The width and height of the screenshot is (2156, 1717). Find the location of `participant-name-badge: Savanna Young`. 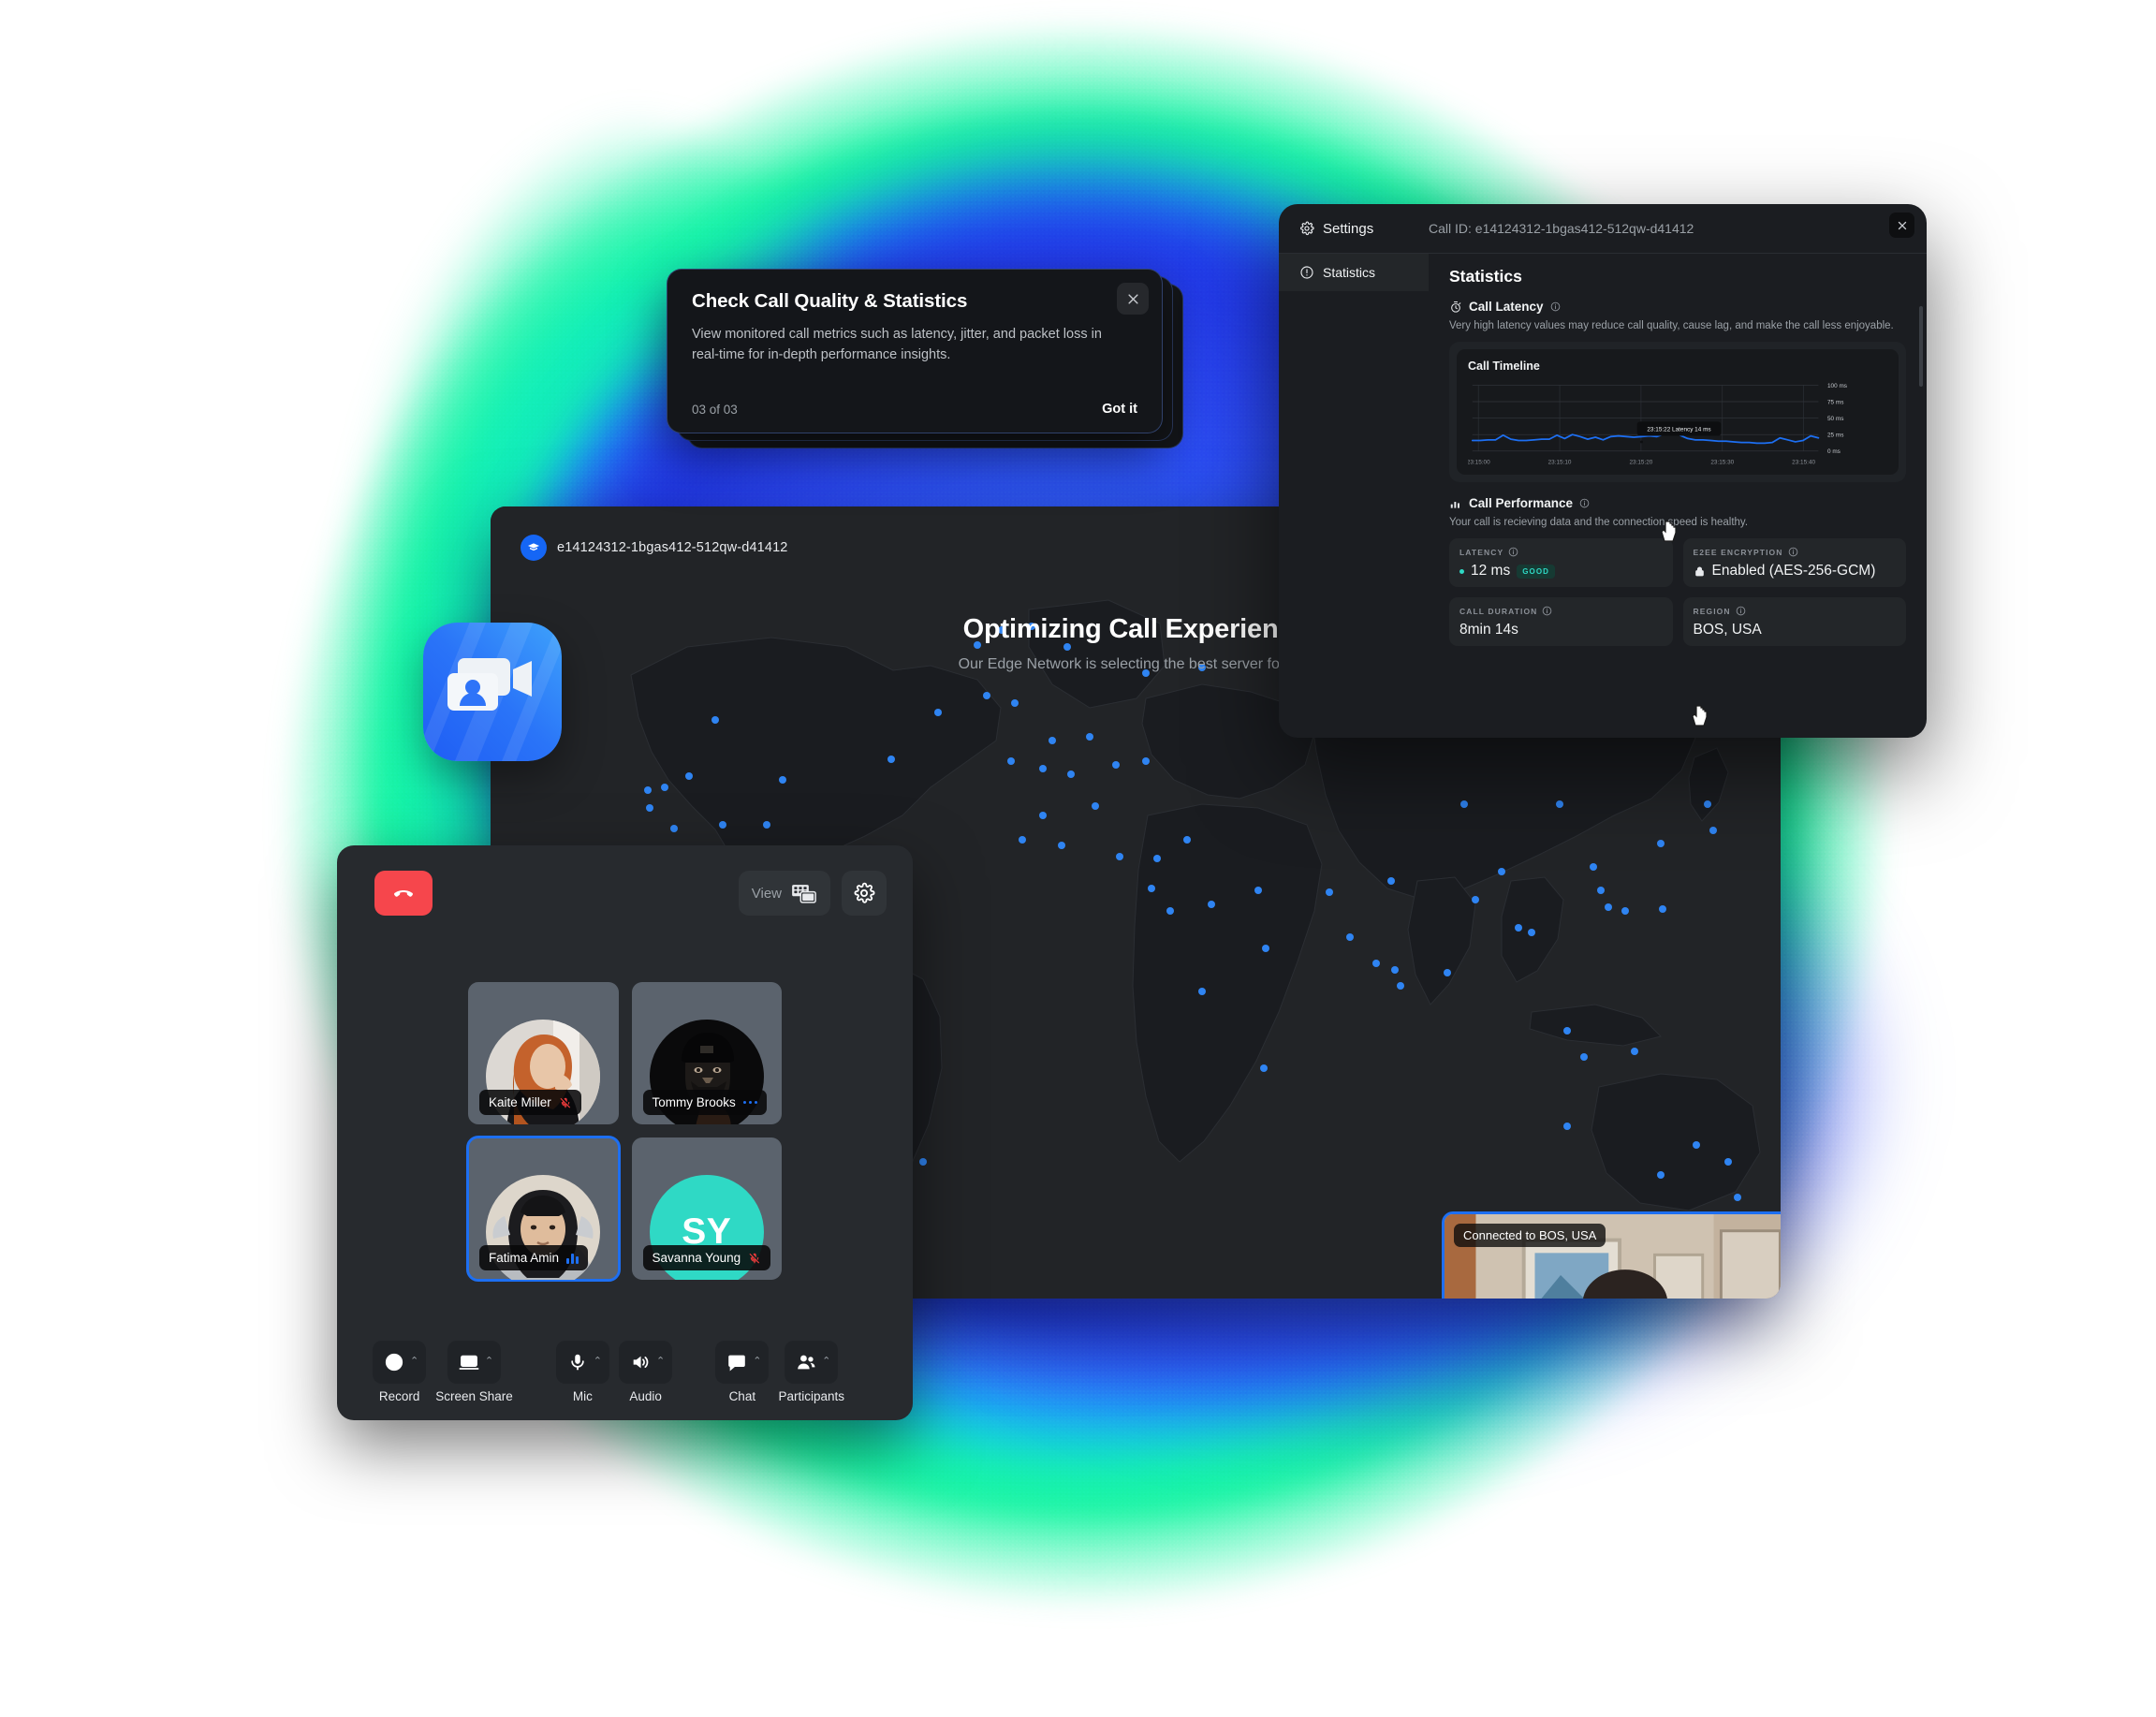

participant-name-badge: Savanna Young is located at coordinates (706, 1257).